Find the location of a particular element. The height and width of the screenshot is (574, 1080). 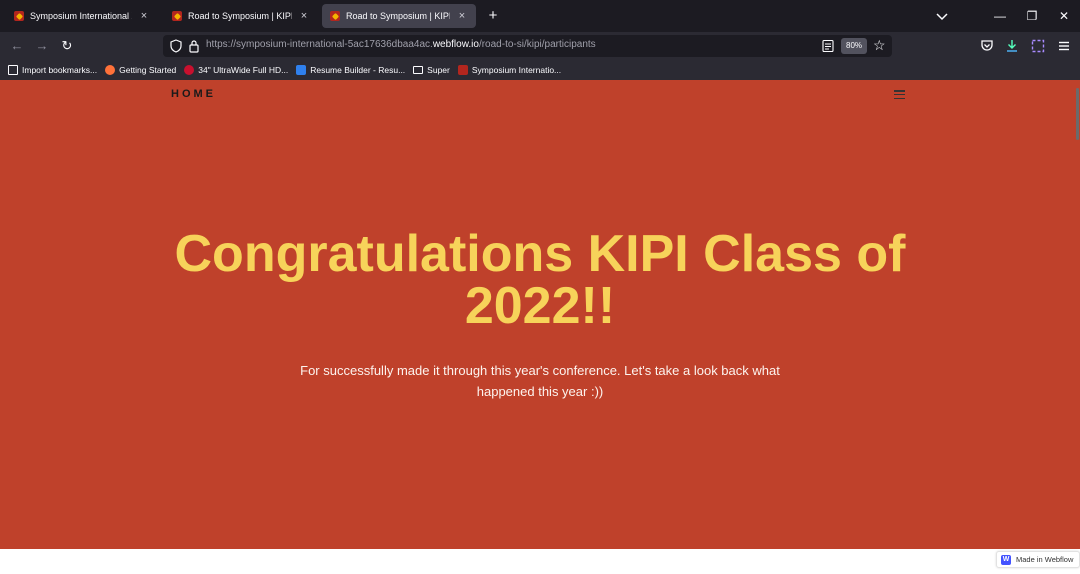

reader-view-icon is located at coordinates (828, 46).